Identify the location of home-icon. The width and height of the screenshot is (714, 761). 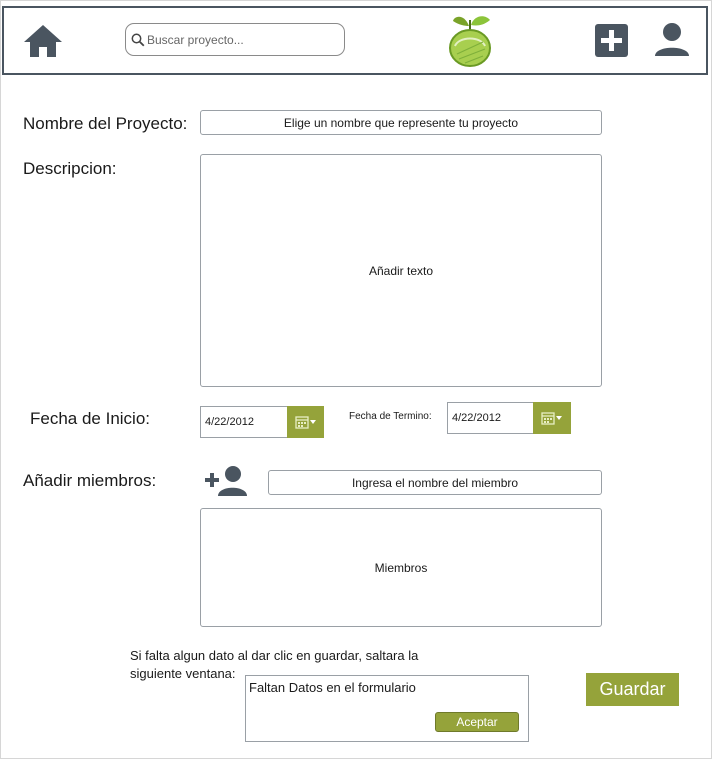
(43, 41).